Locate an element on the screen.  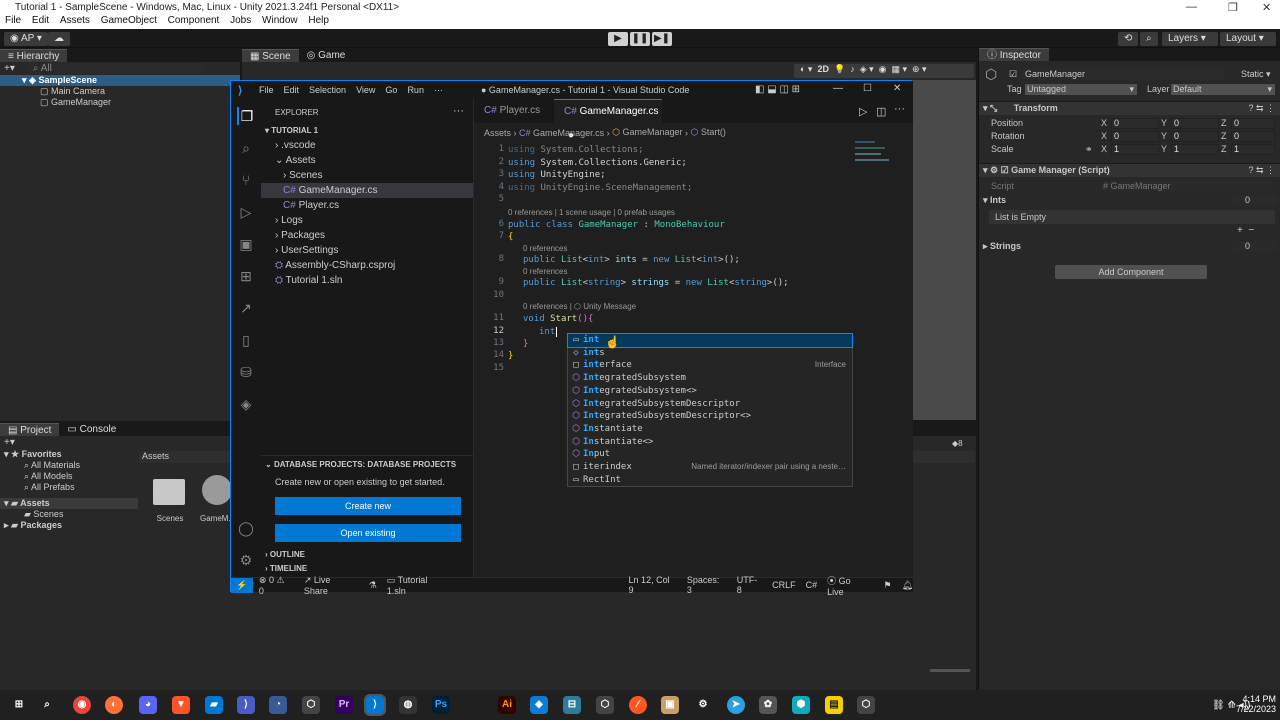
transform-header: ▾ ⤡ Transform ? ⇆ ⋮ is located at coordinates (1129, 108).